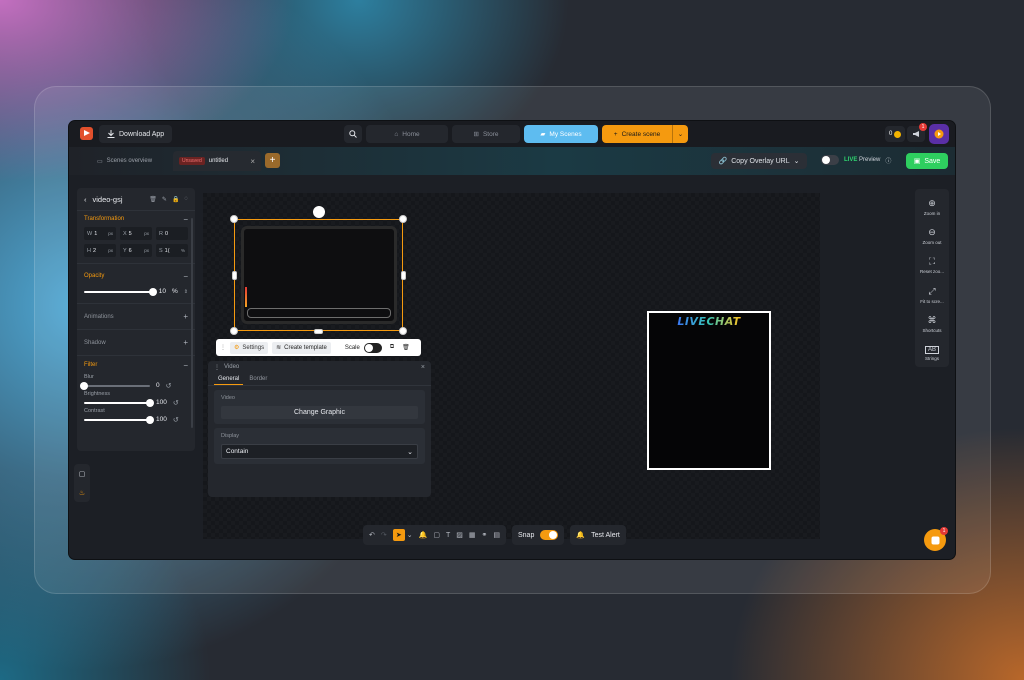  Describe the element at coordinates (164, 199) in the screenshot. I see `edit-icon: ✎` at that location.